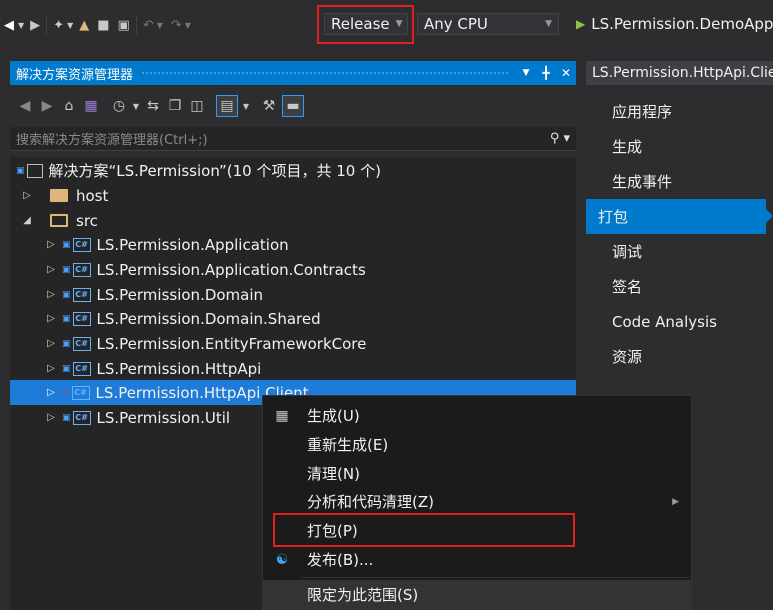  Describe the element at coordinates (153, 106) in the screenshot. I see `sync-icon: ⇆` at that location.